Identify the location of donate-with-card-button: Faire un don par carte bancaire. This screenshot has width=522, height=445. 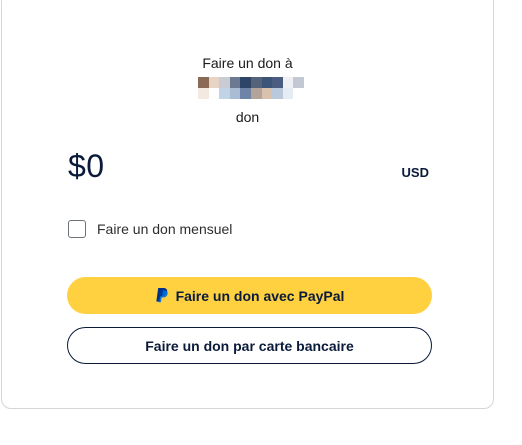
(249, 345).